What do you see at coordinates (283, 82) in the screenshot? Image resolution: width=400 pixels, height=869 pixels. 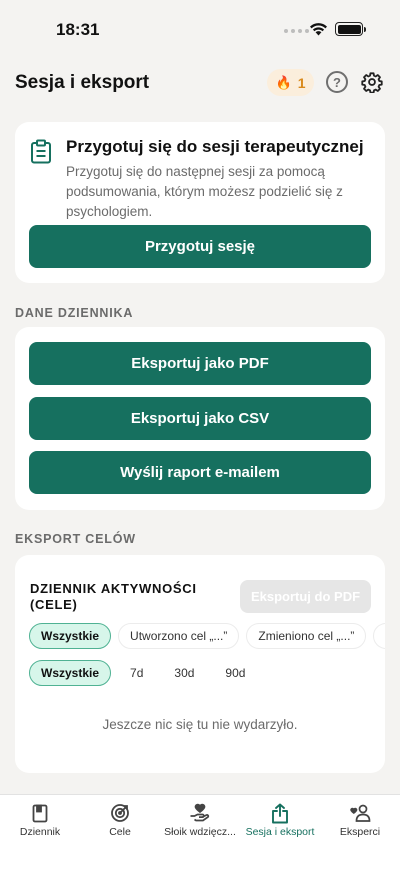 I see `flame-icon: 🔥` at bounding box center [283, 82].